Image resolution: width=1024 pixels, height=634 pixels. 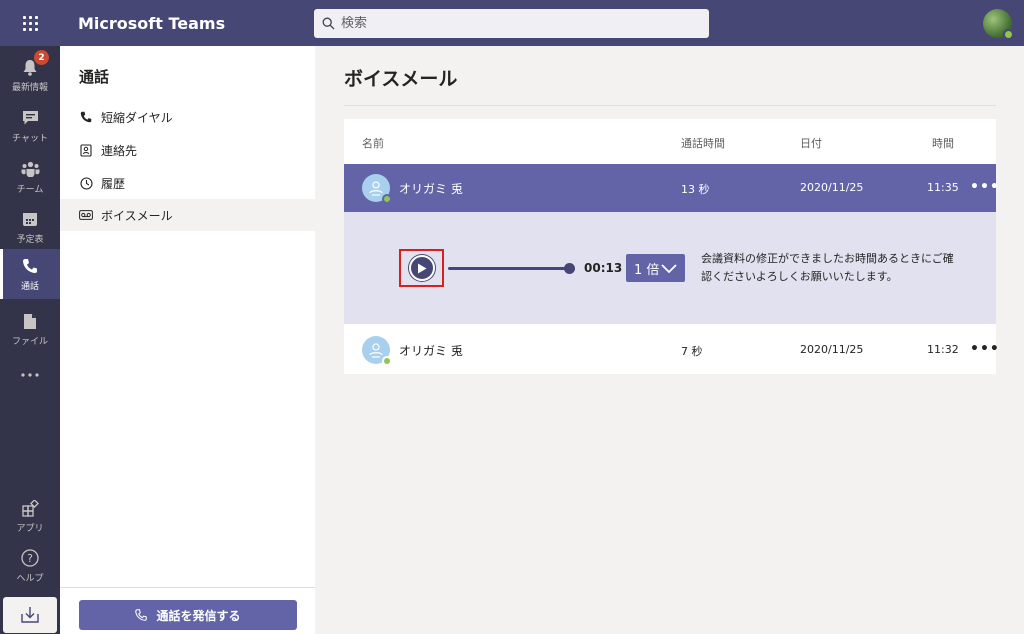 I want to click on voicemail-row: オリガミ 兎 13 秒 2020/11/25 11:35 •••, so click(x=671, y=188).